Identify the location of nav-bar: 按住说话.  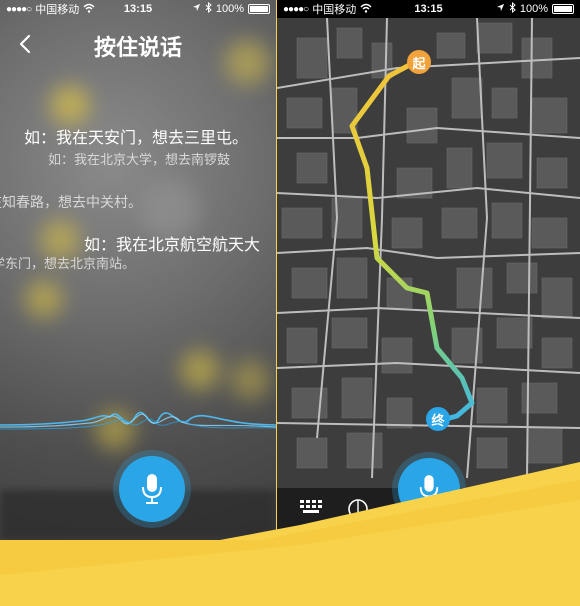
(138, 44).